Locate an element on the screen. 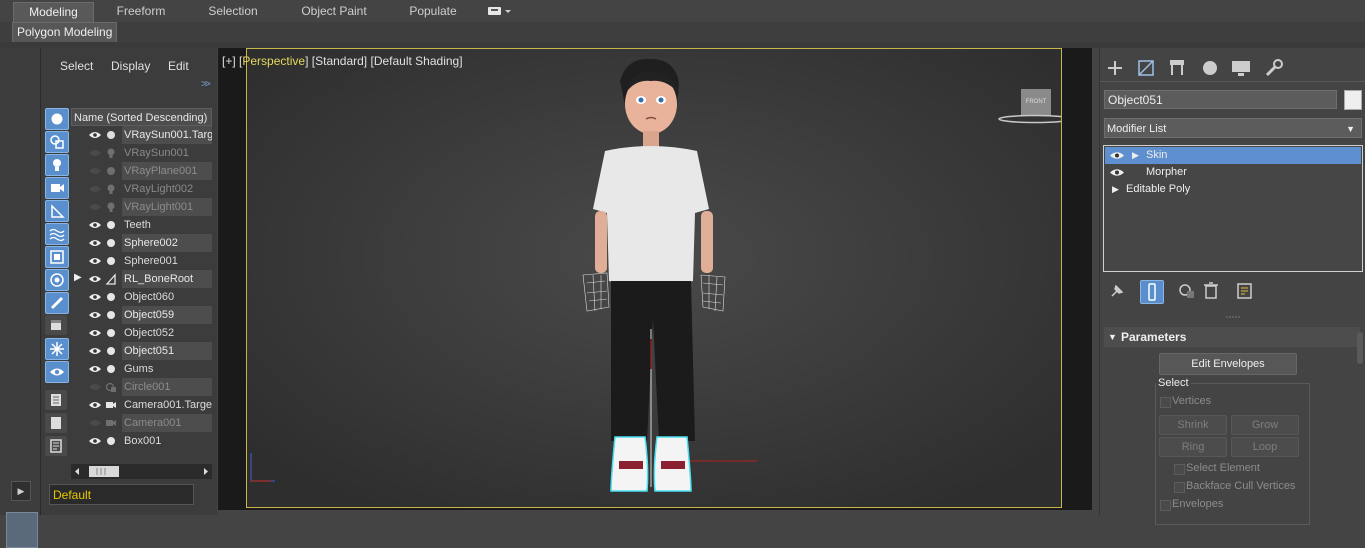 The height and width of the screenshot is (548, 1365). envelopes-checkbox is located at coordinates (1165, 505).